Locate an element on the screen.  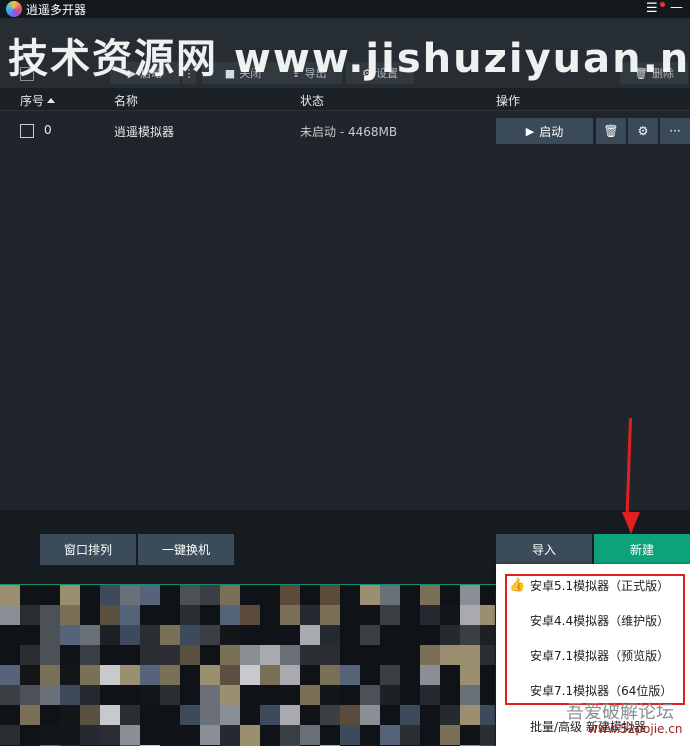
table-row: 0 逍遥模拟器 未启动 - 4468MB ▶ 启动 🗑 ⚙ ··· is located at coordinates (345, 131).